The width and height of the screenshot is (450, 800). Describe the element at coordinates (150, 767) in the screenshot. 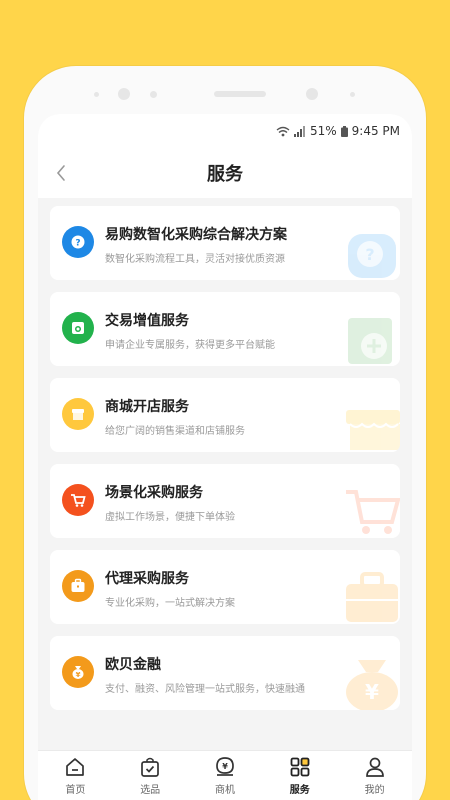

I see `shopping-bag-check-icon` at that location.